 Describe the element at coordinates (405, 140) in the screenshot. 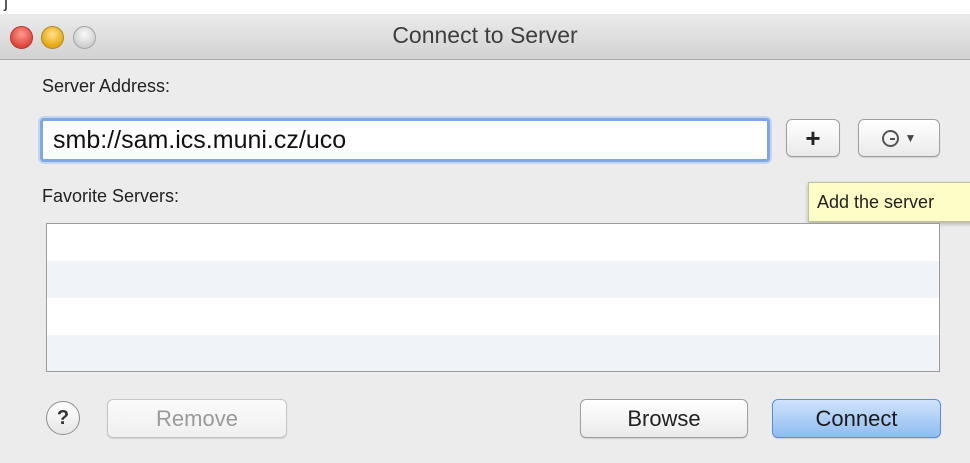

I see `server-address-input` at that location.